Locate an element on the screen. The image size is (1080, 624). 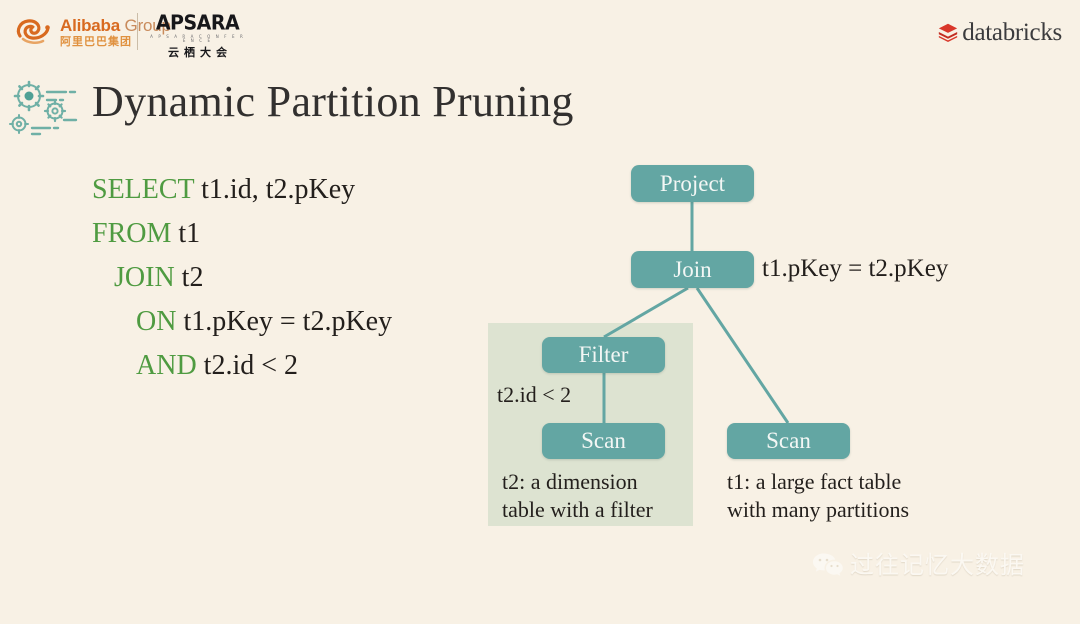
wechat-icon is located at coordinates (828, 564).